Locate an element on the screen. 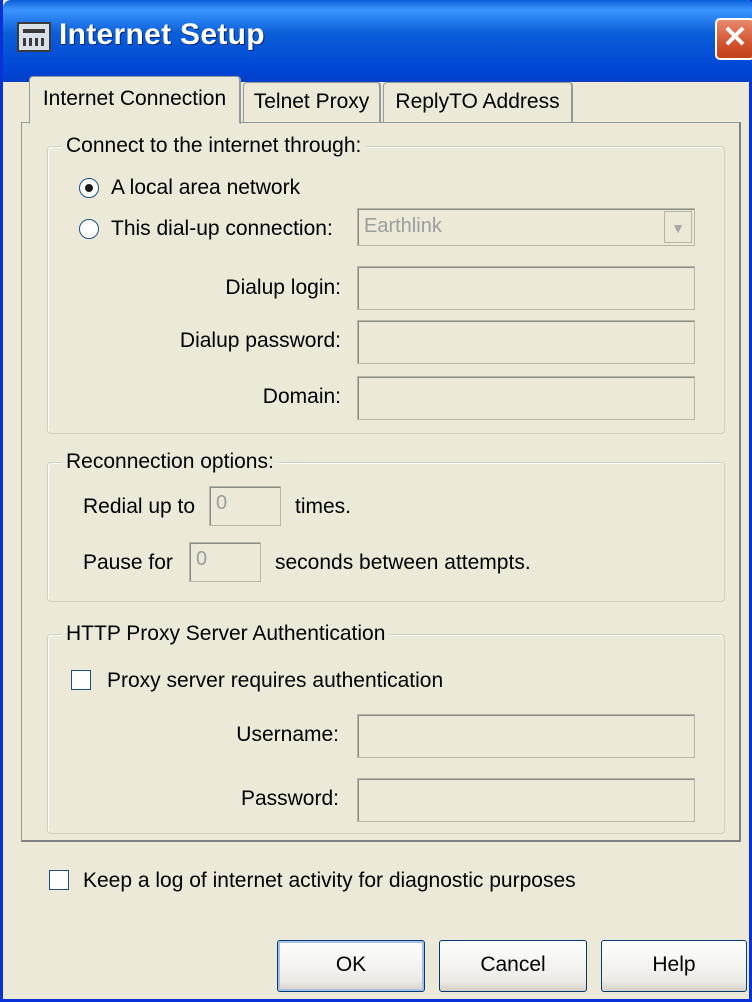 The image size is (752, 1002). pause-label: Pause for is located at coordinates (128, 562).